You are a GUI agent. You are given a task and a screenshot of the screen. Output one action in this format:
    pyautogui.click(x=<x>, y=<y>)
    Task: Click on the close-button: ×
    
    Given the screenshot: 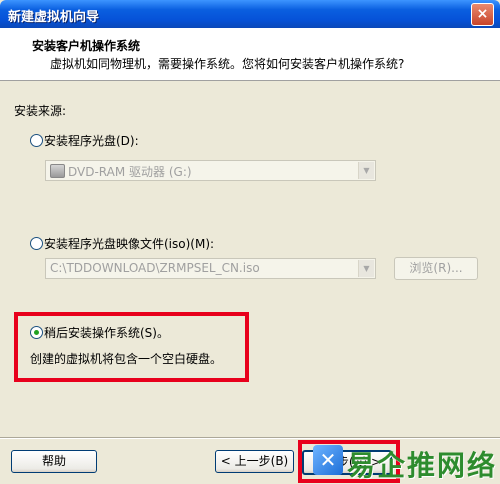 What is the action you would take?
    pyautogui.click(x=482, y=14)
    